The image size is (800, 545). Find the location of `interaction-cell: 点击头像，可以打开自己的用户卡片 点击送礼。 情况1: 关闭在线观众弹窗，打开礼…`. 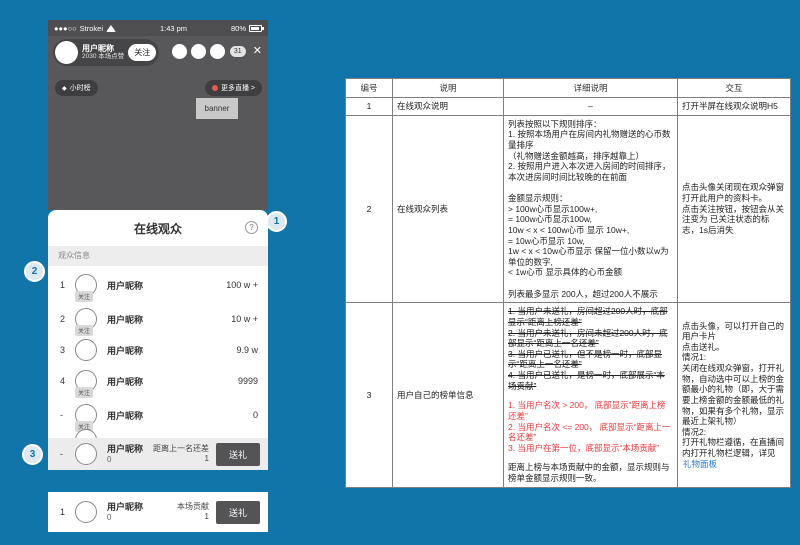

interaction-cell: 点击头像，可以打开自己的用户卡片 点击送礼。 情况1: 关闭在线观众弹窗，打开礼… is located at coordinates (734, 395).